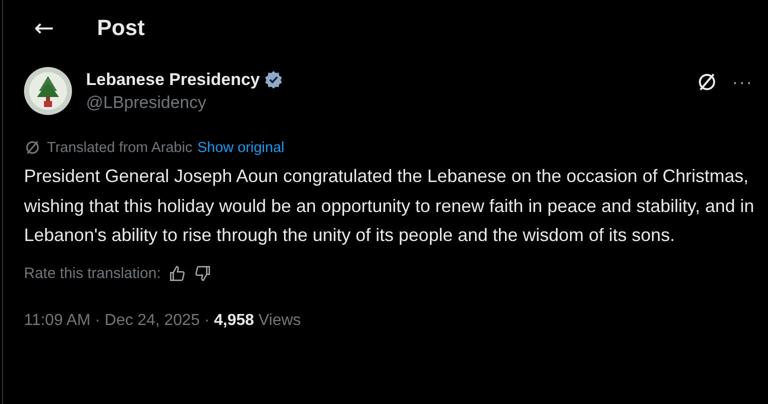  I want to click on post-meta: 11:09 AM · Dec 24, 2025 · 4,958 Views, so click(163, 321).